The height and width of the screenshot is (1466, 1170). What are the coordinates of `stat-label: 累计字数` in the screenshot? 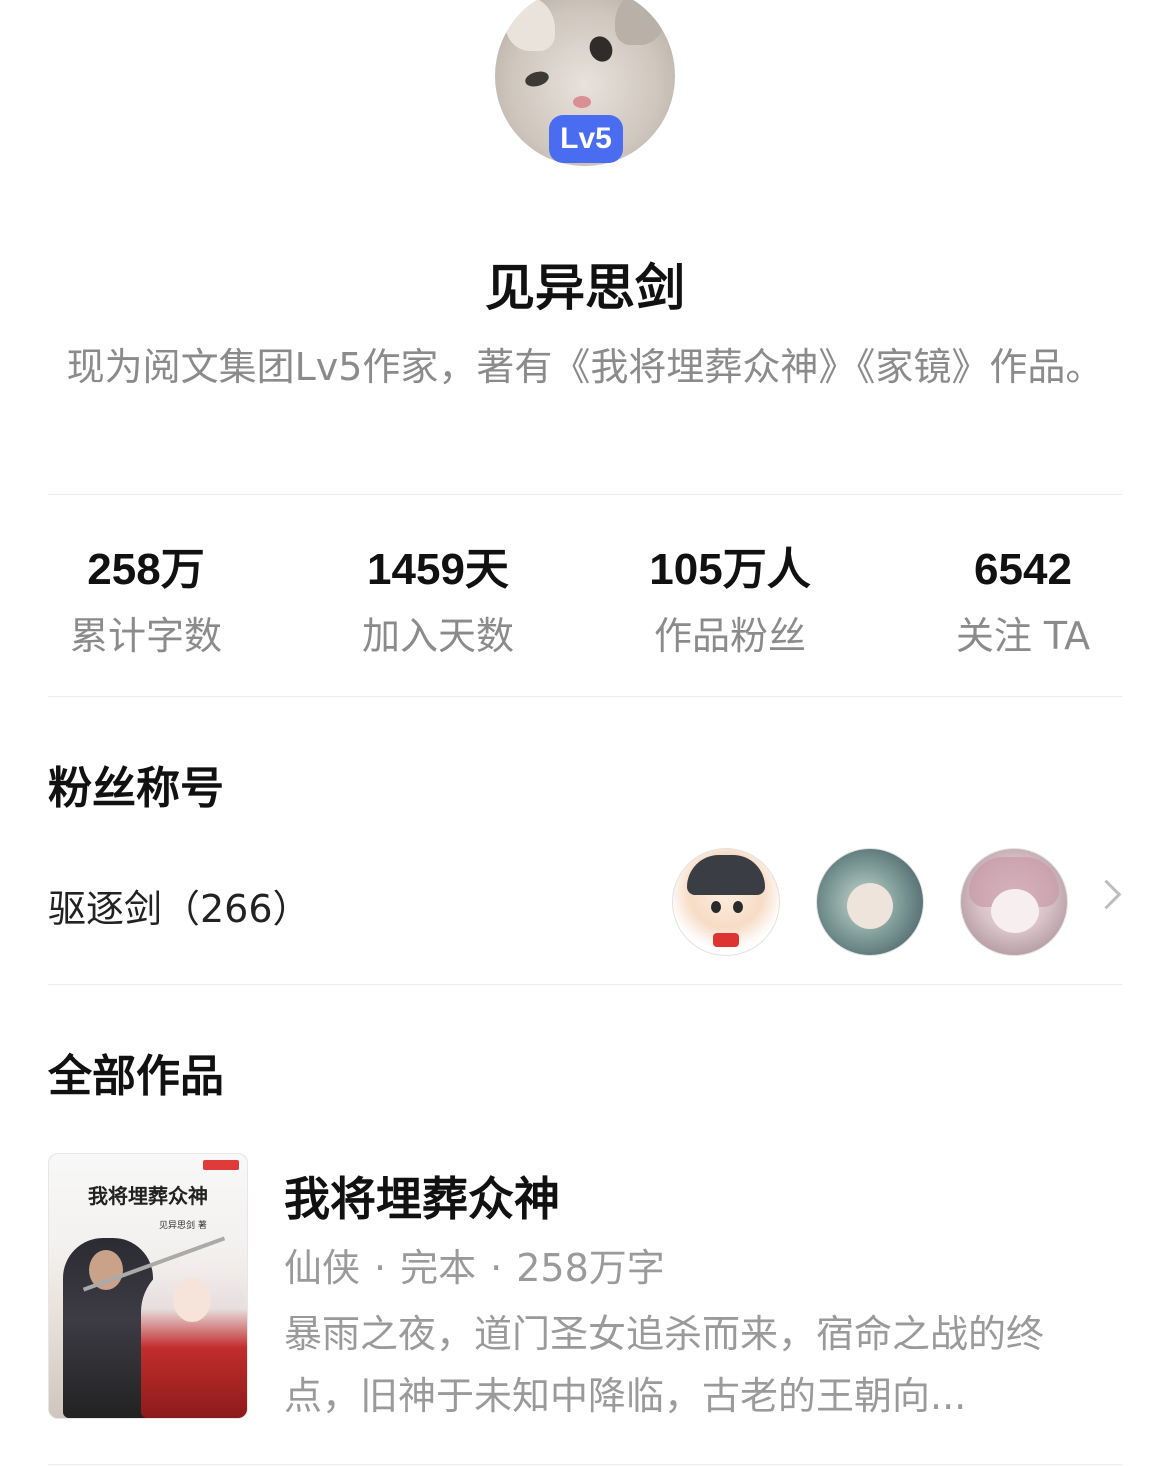 It's located at (145, 636).